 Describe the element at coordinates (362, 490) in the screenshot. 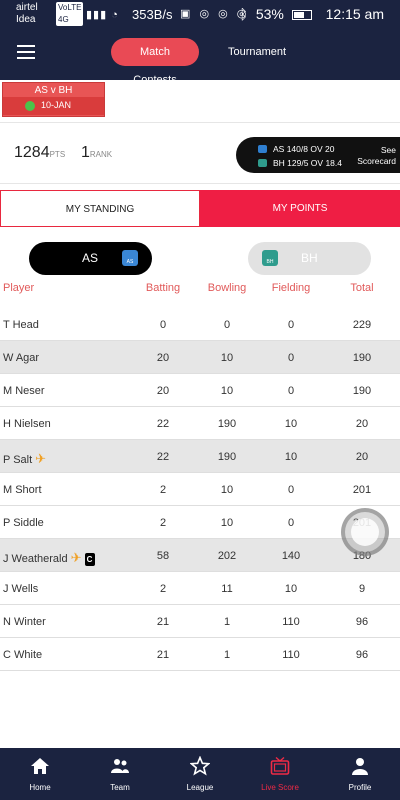

I see `total-points: 201` at that location.